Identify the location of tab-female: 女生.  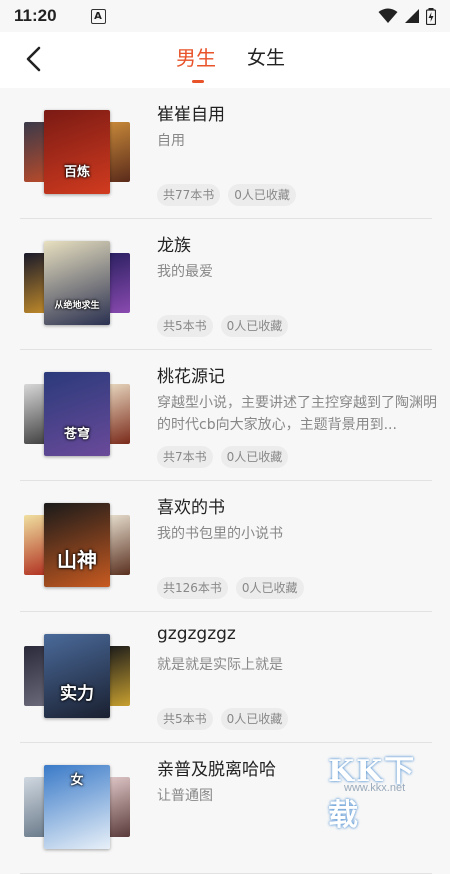
(266, 61).